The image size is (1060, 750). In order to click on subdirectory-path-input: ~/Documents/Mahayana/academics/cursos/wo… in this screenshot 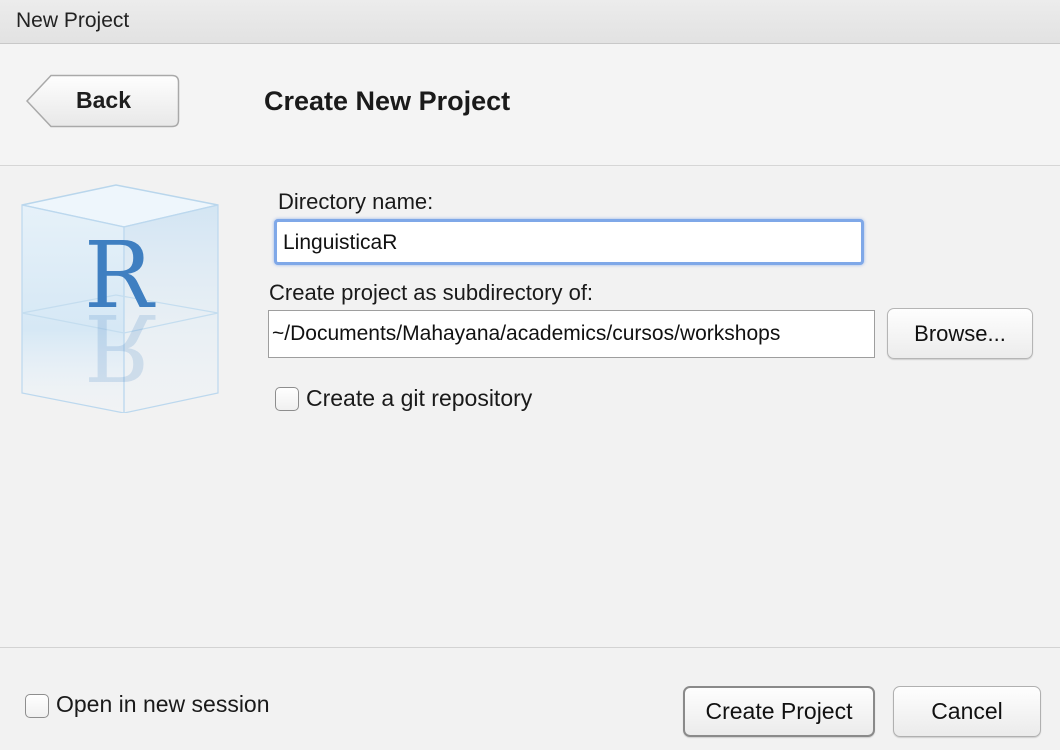, I will do `click(571, 334)`.